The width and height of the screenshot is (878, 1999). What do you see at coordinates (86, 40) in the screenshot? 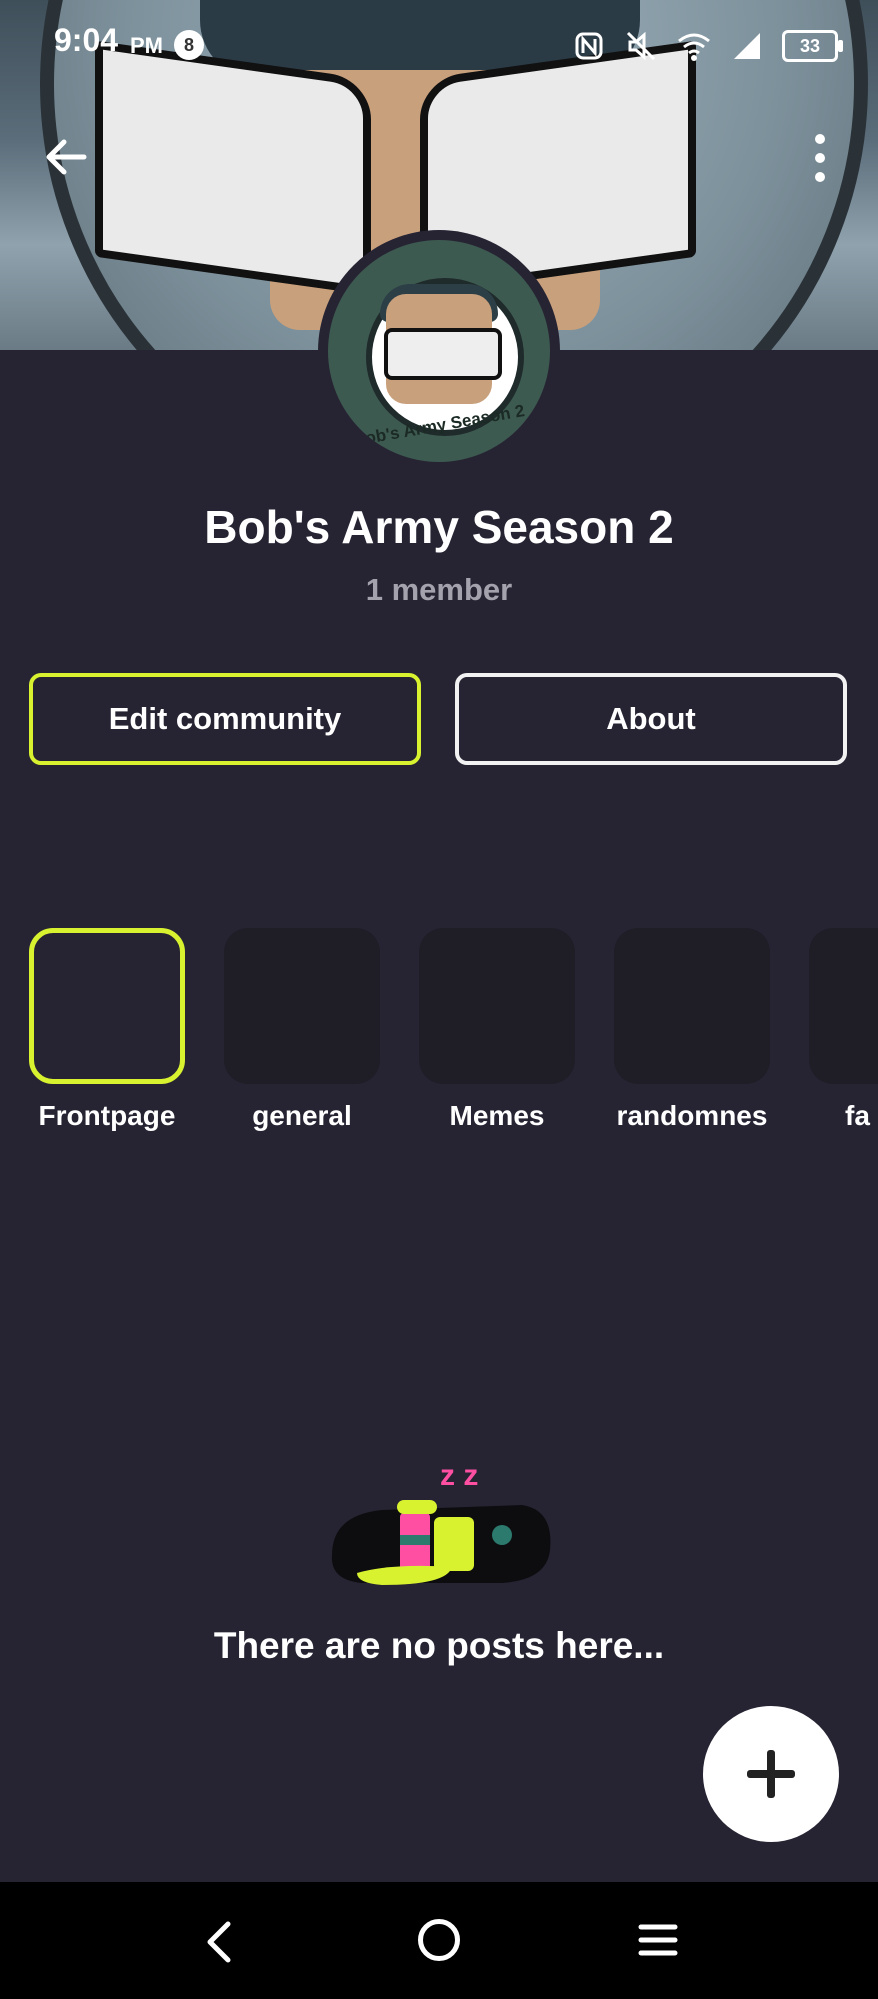
I see `status-time: 9:04` at bounding box center [86, 40].